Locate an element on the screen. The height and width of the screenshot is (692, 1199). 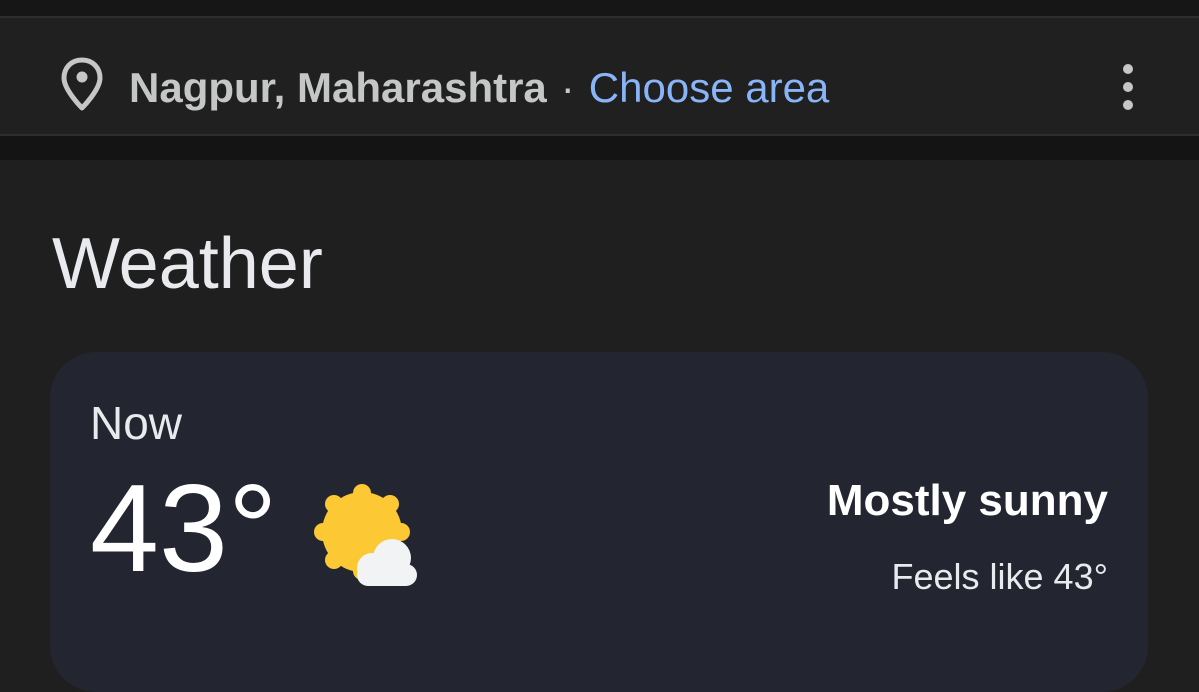
mostly-sunny-icon is located at coordinates (365, 535).